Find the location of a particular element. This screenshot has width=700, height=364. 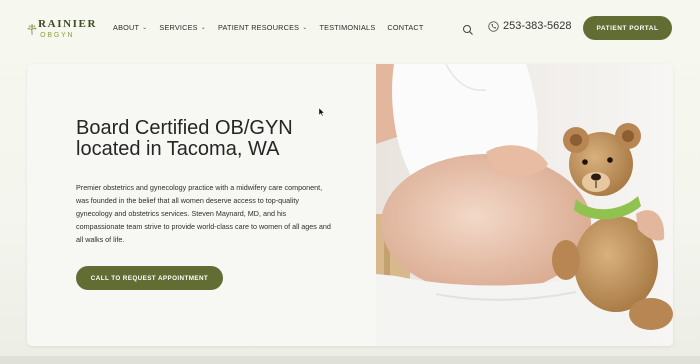

bottom-edge is located at coordinates (350, 360).